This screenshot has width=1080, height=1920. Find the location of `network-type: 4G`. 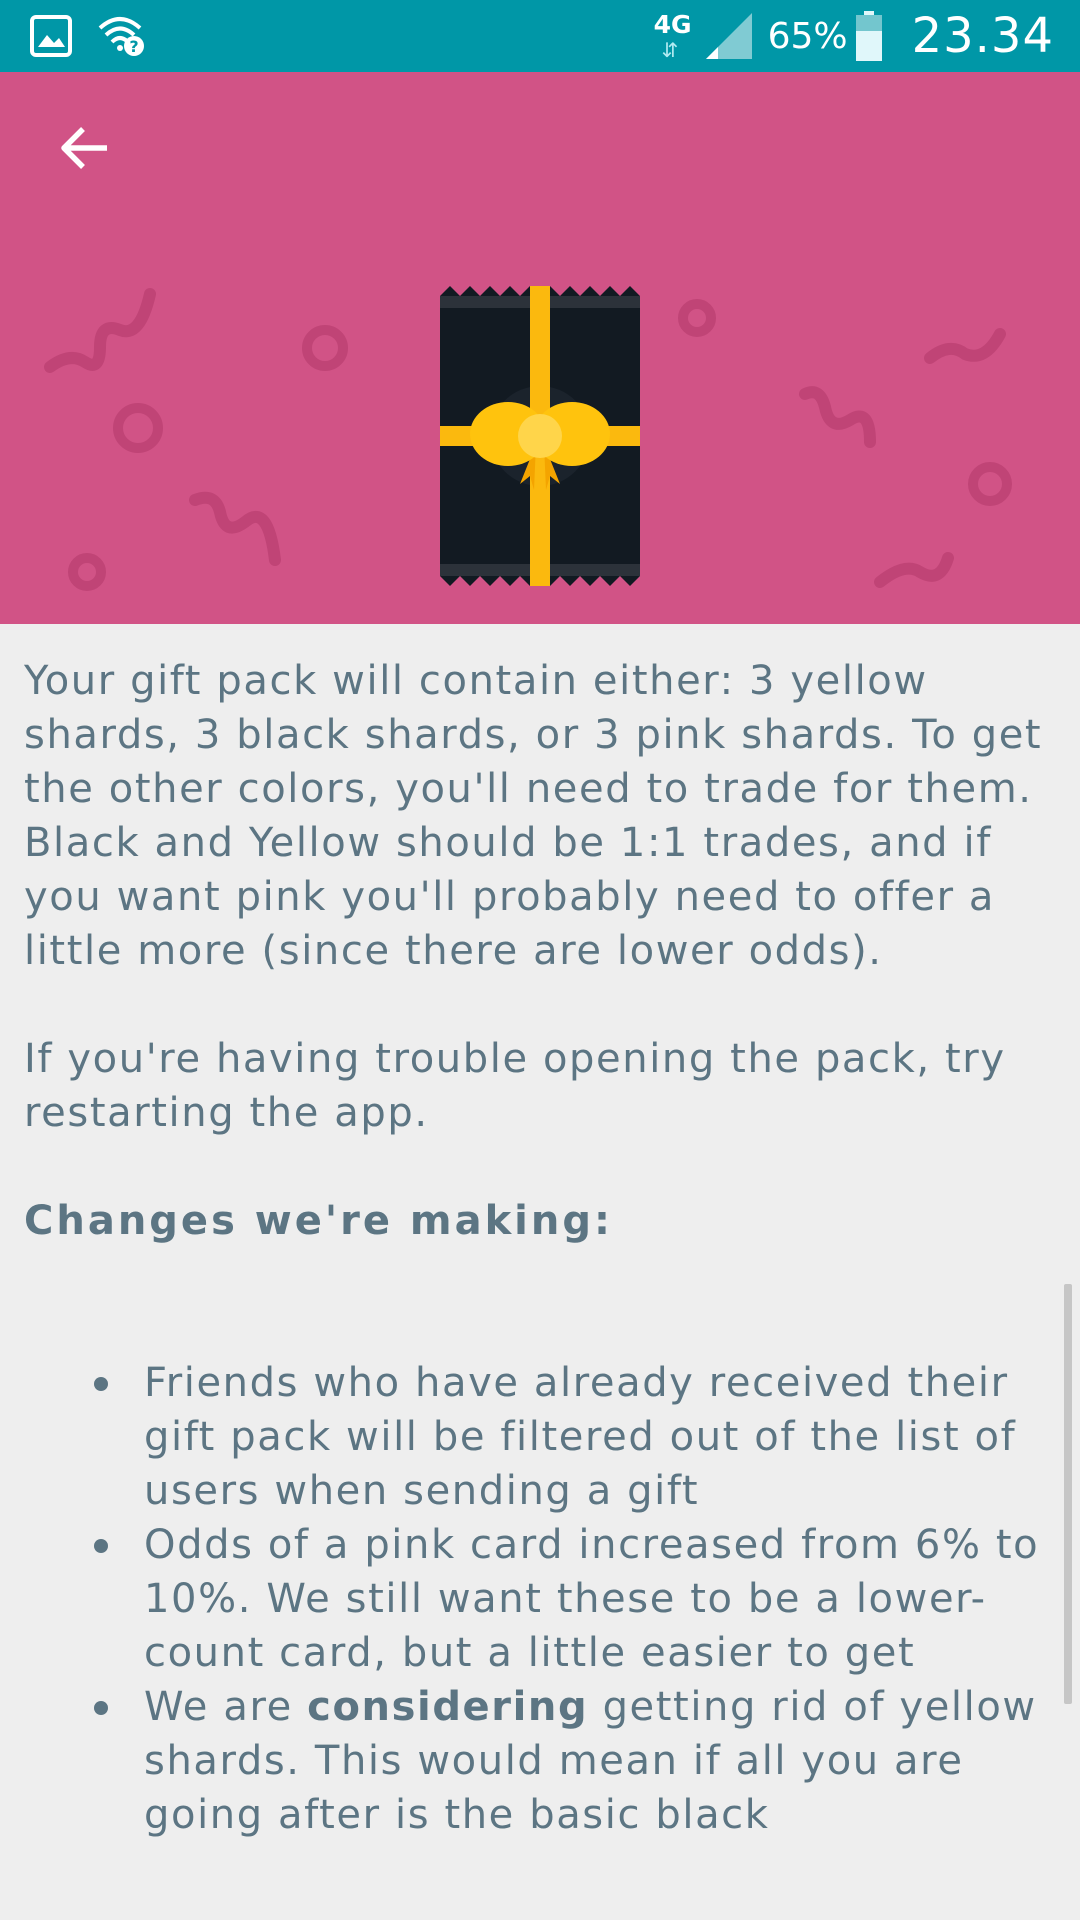

network-type: 4G is located at coordinates (672, 24).